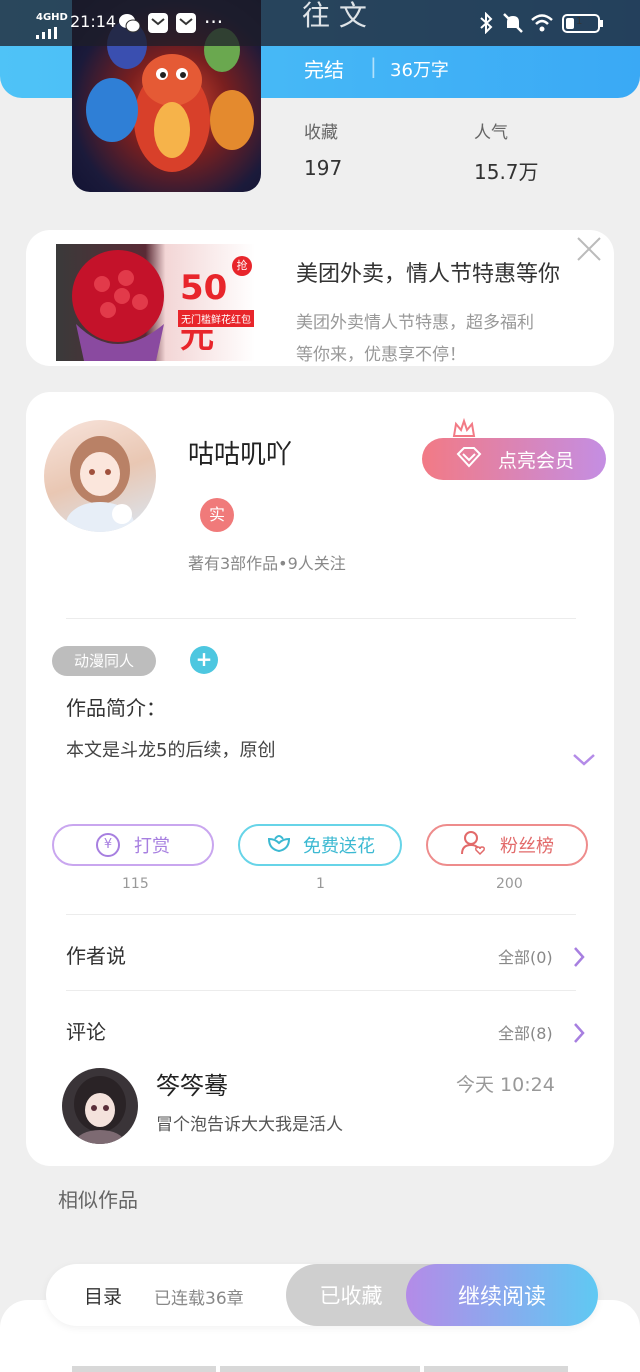  Describe the element at coordinates (100, 476) in the screenshot. I see `author-avatar` at that location.